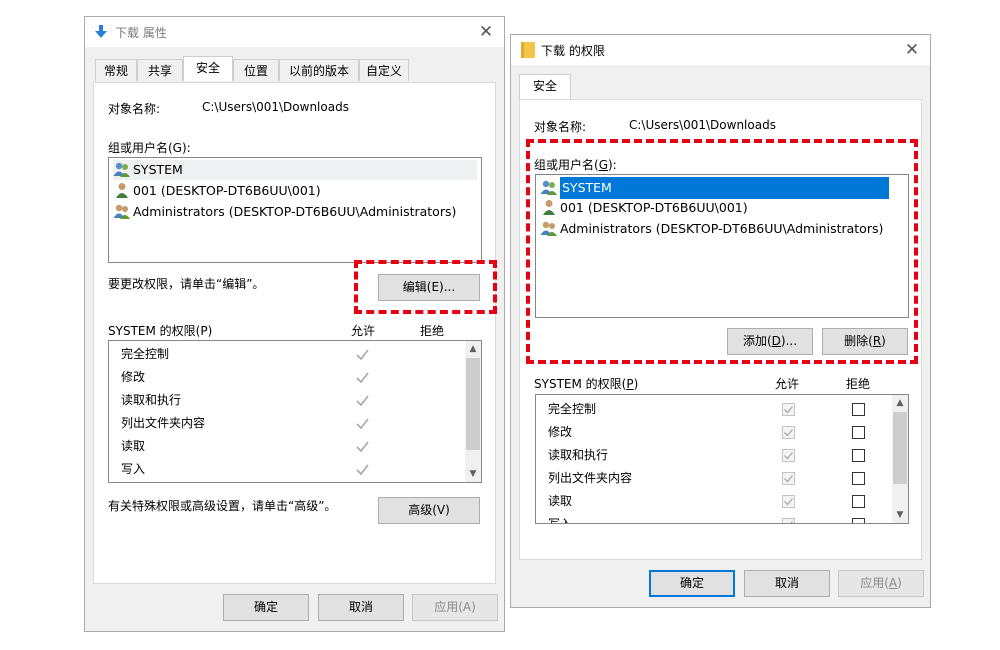 The width and height of the screenshot is (1000, 650). What do you see at coordinates (141, 33) in the screenshot?
I see `window-title: 下载 属性` at bounding box center [141, 33].